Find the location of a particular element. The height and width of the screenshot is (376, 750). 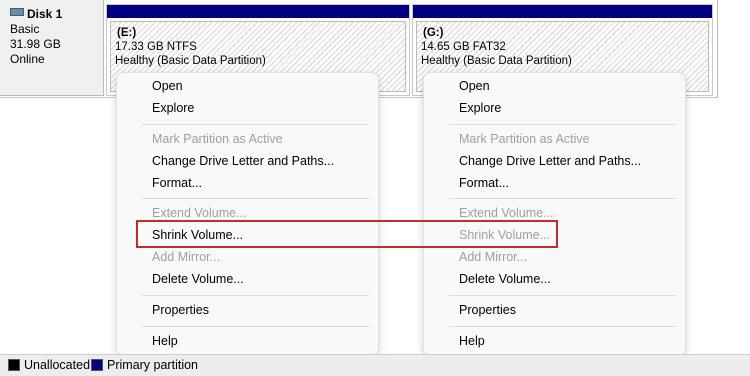

disk-title: Disk 1 is located at coordinates (56, 14).